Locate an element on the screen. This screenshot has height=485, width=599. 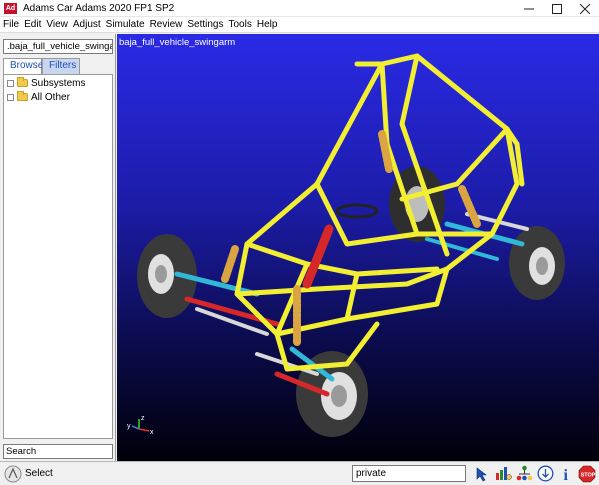
minimize-icon is located at coordinates (529, 8).